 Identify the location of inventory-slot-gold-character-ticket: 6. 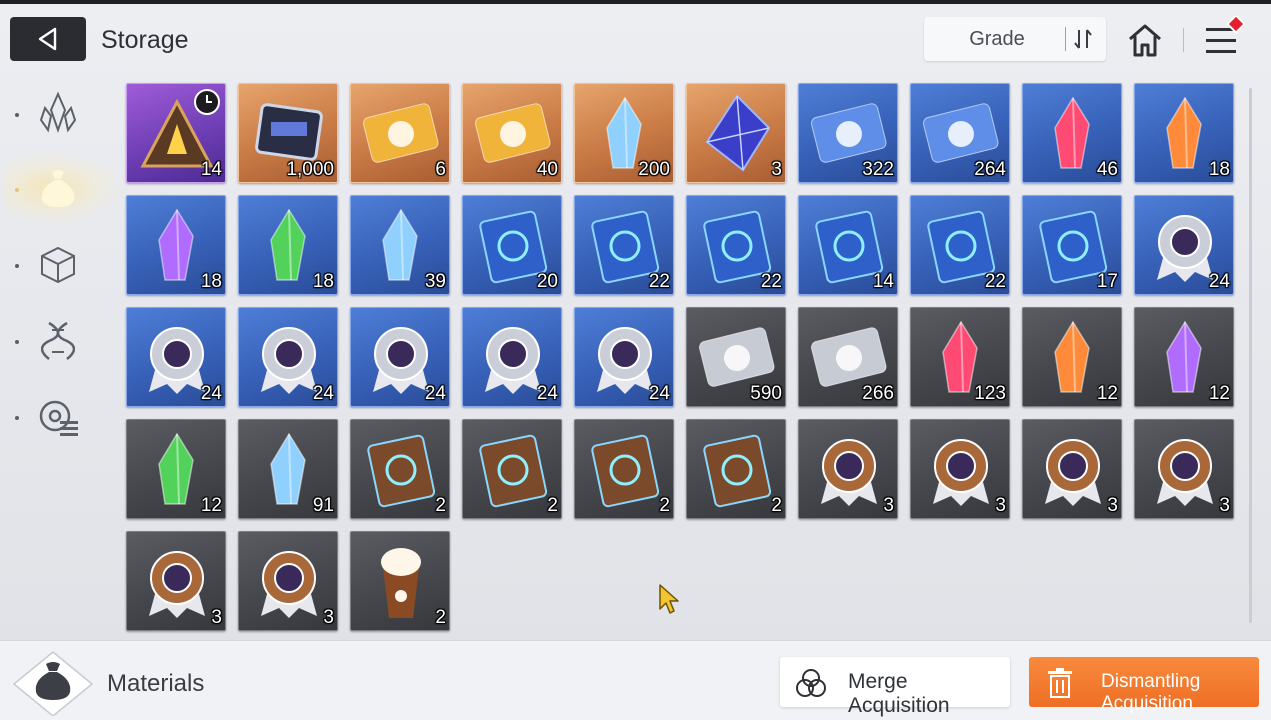
(400, 133).